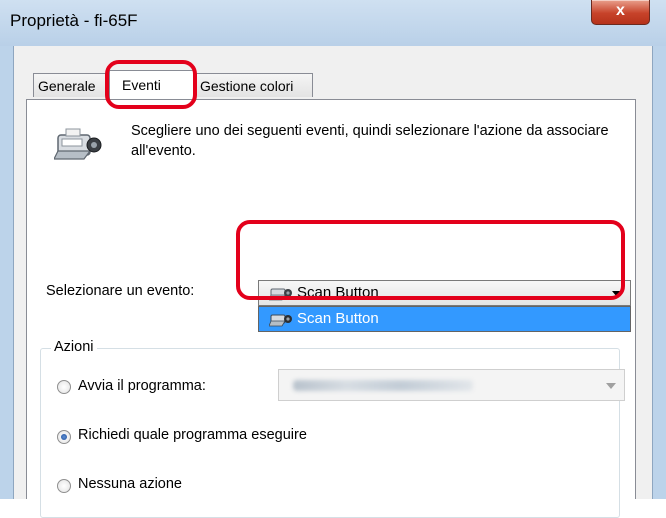  Describe the element at coordinates (130, 484) in the screenshot. I see `radio-nessuna-azione-label: Nessuna azione` at that location.